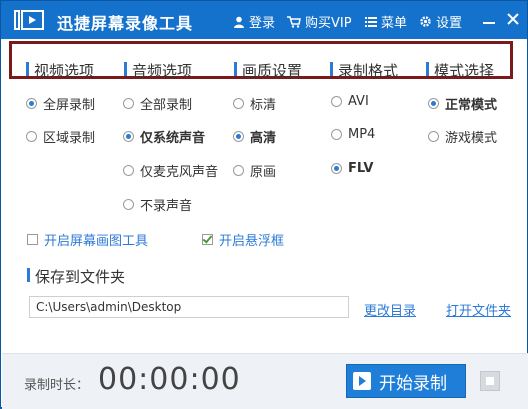  Describe the element at coordinates (489, 19) in the screenshot. I see `minimize-icon` at that location.